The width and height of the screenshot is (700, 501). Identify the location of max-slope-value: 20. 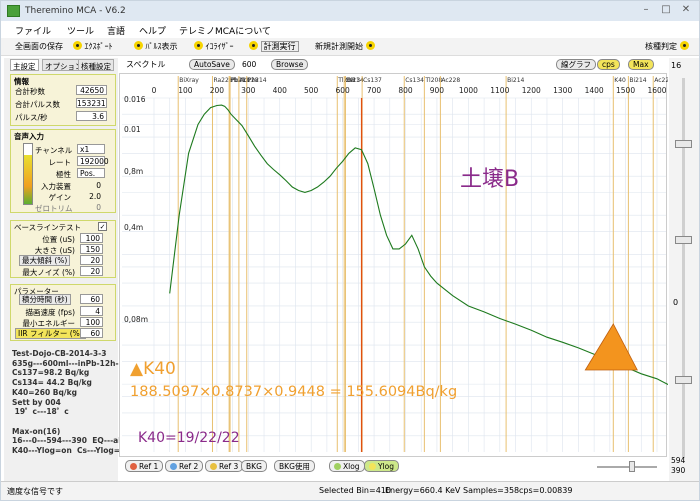
(91, 260).